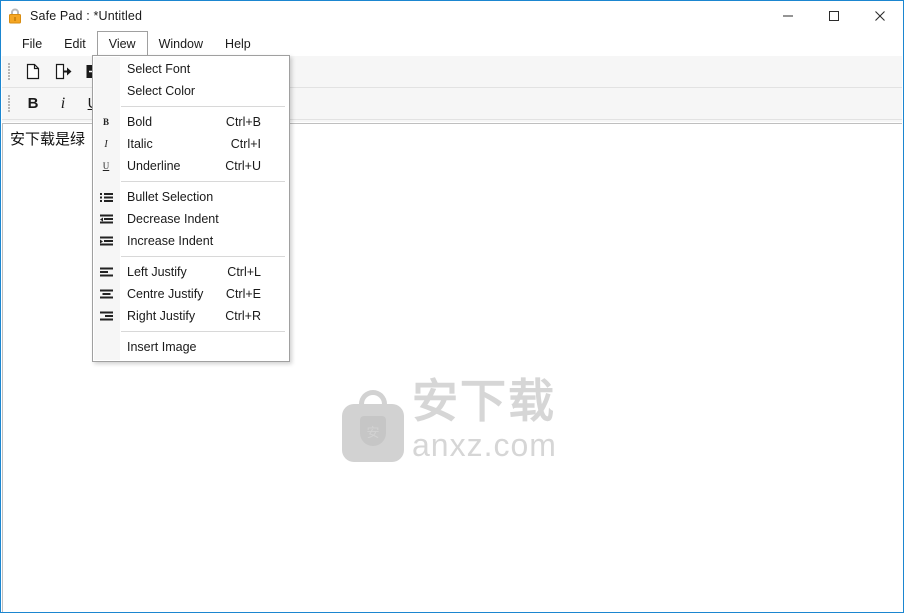  Describe the element at coordinates (452, 44) in the screenshot. I see `menu-bar: File Edit View Window Help` at that location.